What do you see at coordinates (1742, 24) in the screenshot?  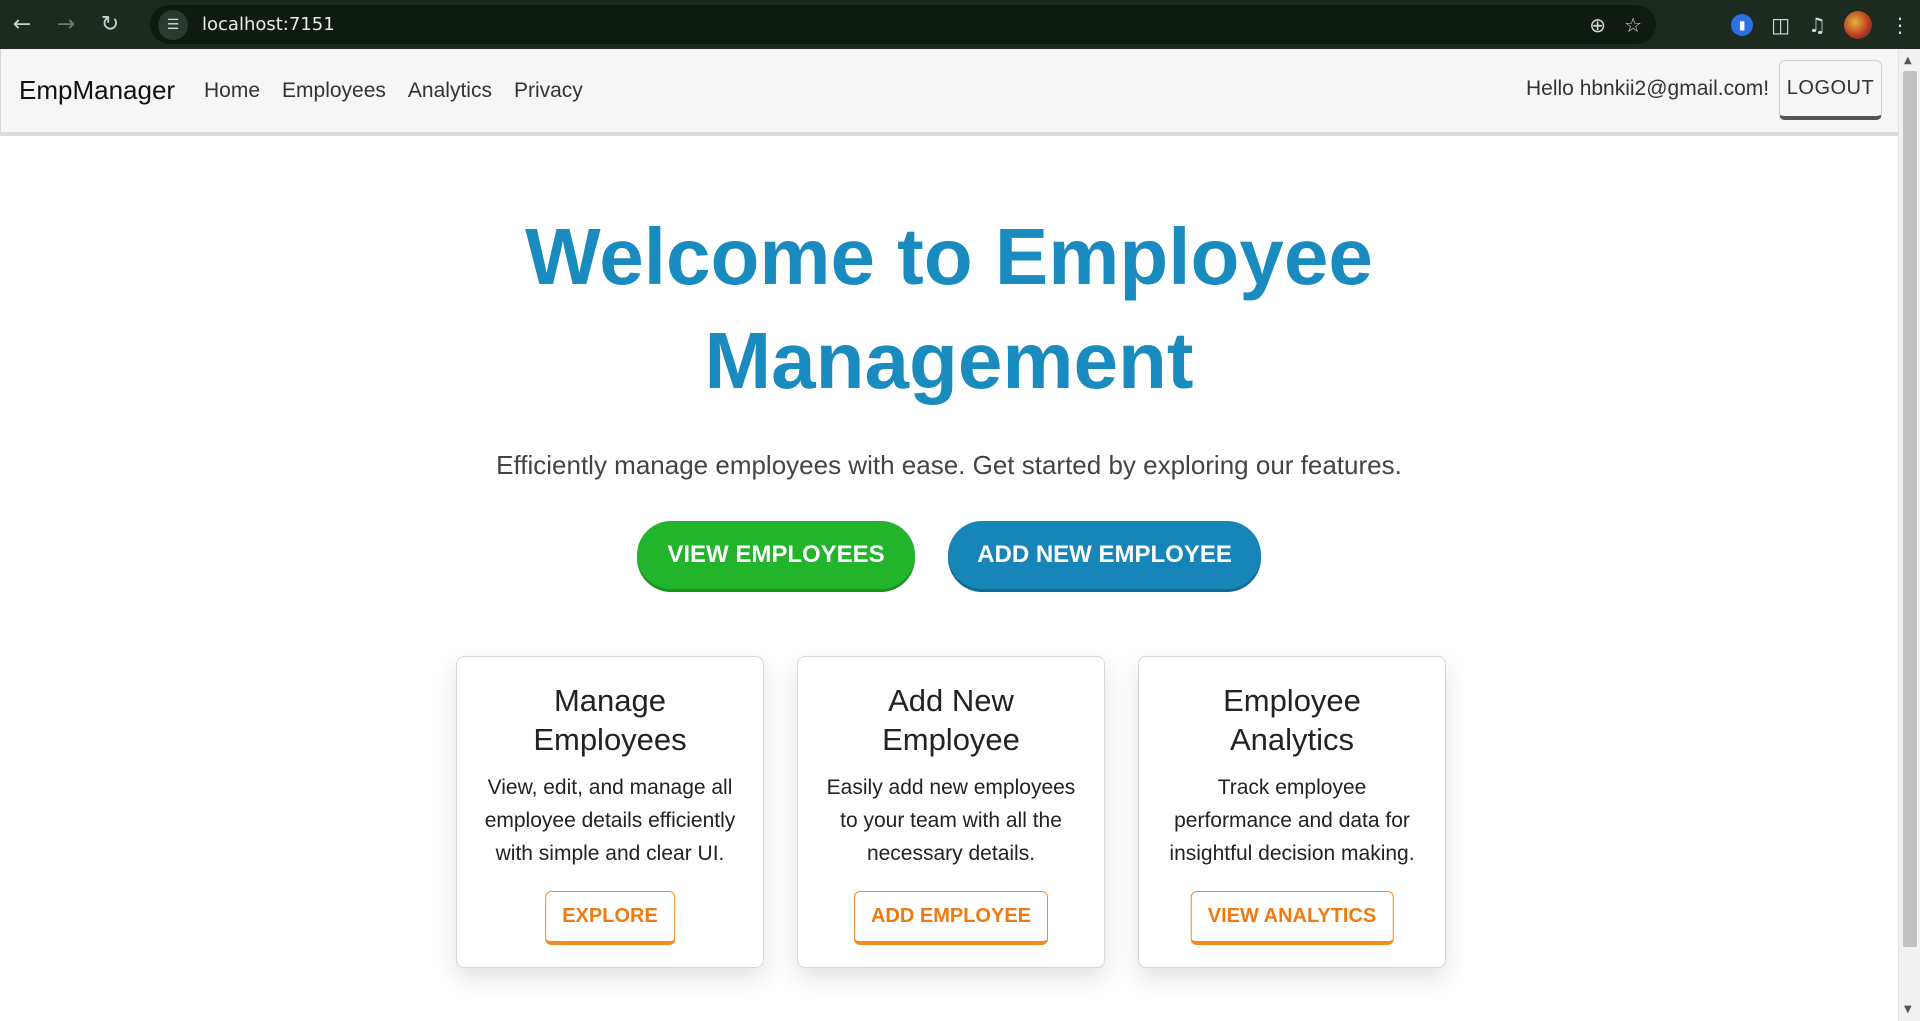 I see `bookmark-extension-icon: ▮` at bounding box center [1742, 24].